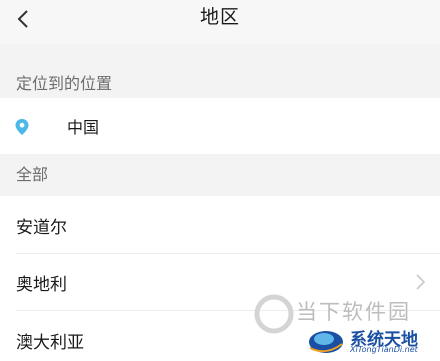 This screenshot has height=361, width=440. I want to click on region-item-label: 安道尔, so click(41, 228).